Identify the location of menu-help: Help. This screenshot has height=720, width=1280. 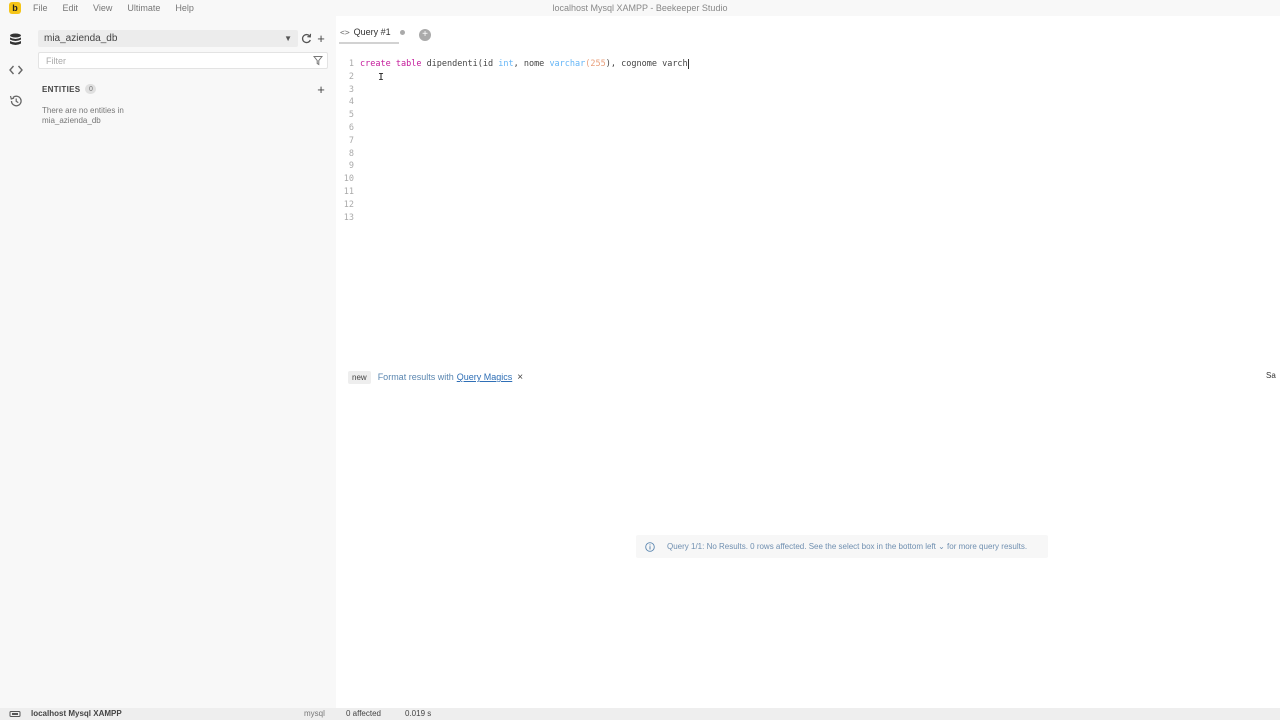
(184, 8).